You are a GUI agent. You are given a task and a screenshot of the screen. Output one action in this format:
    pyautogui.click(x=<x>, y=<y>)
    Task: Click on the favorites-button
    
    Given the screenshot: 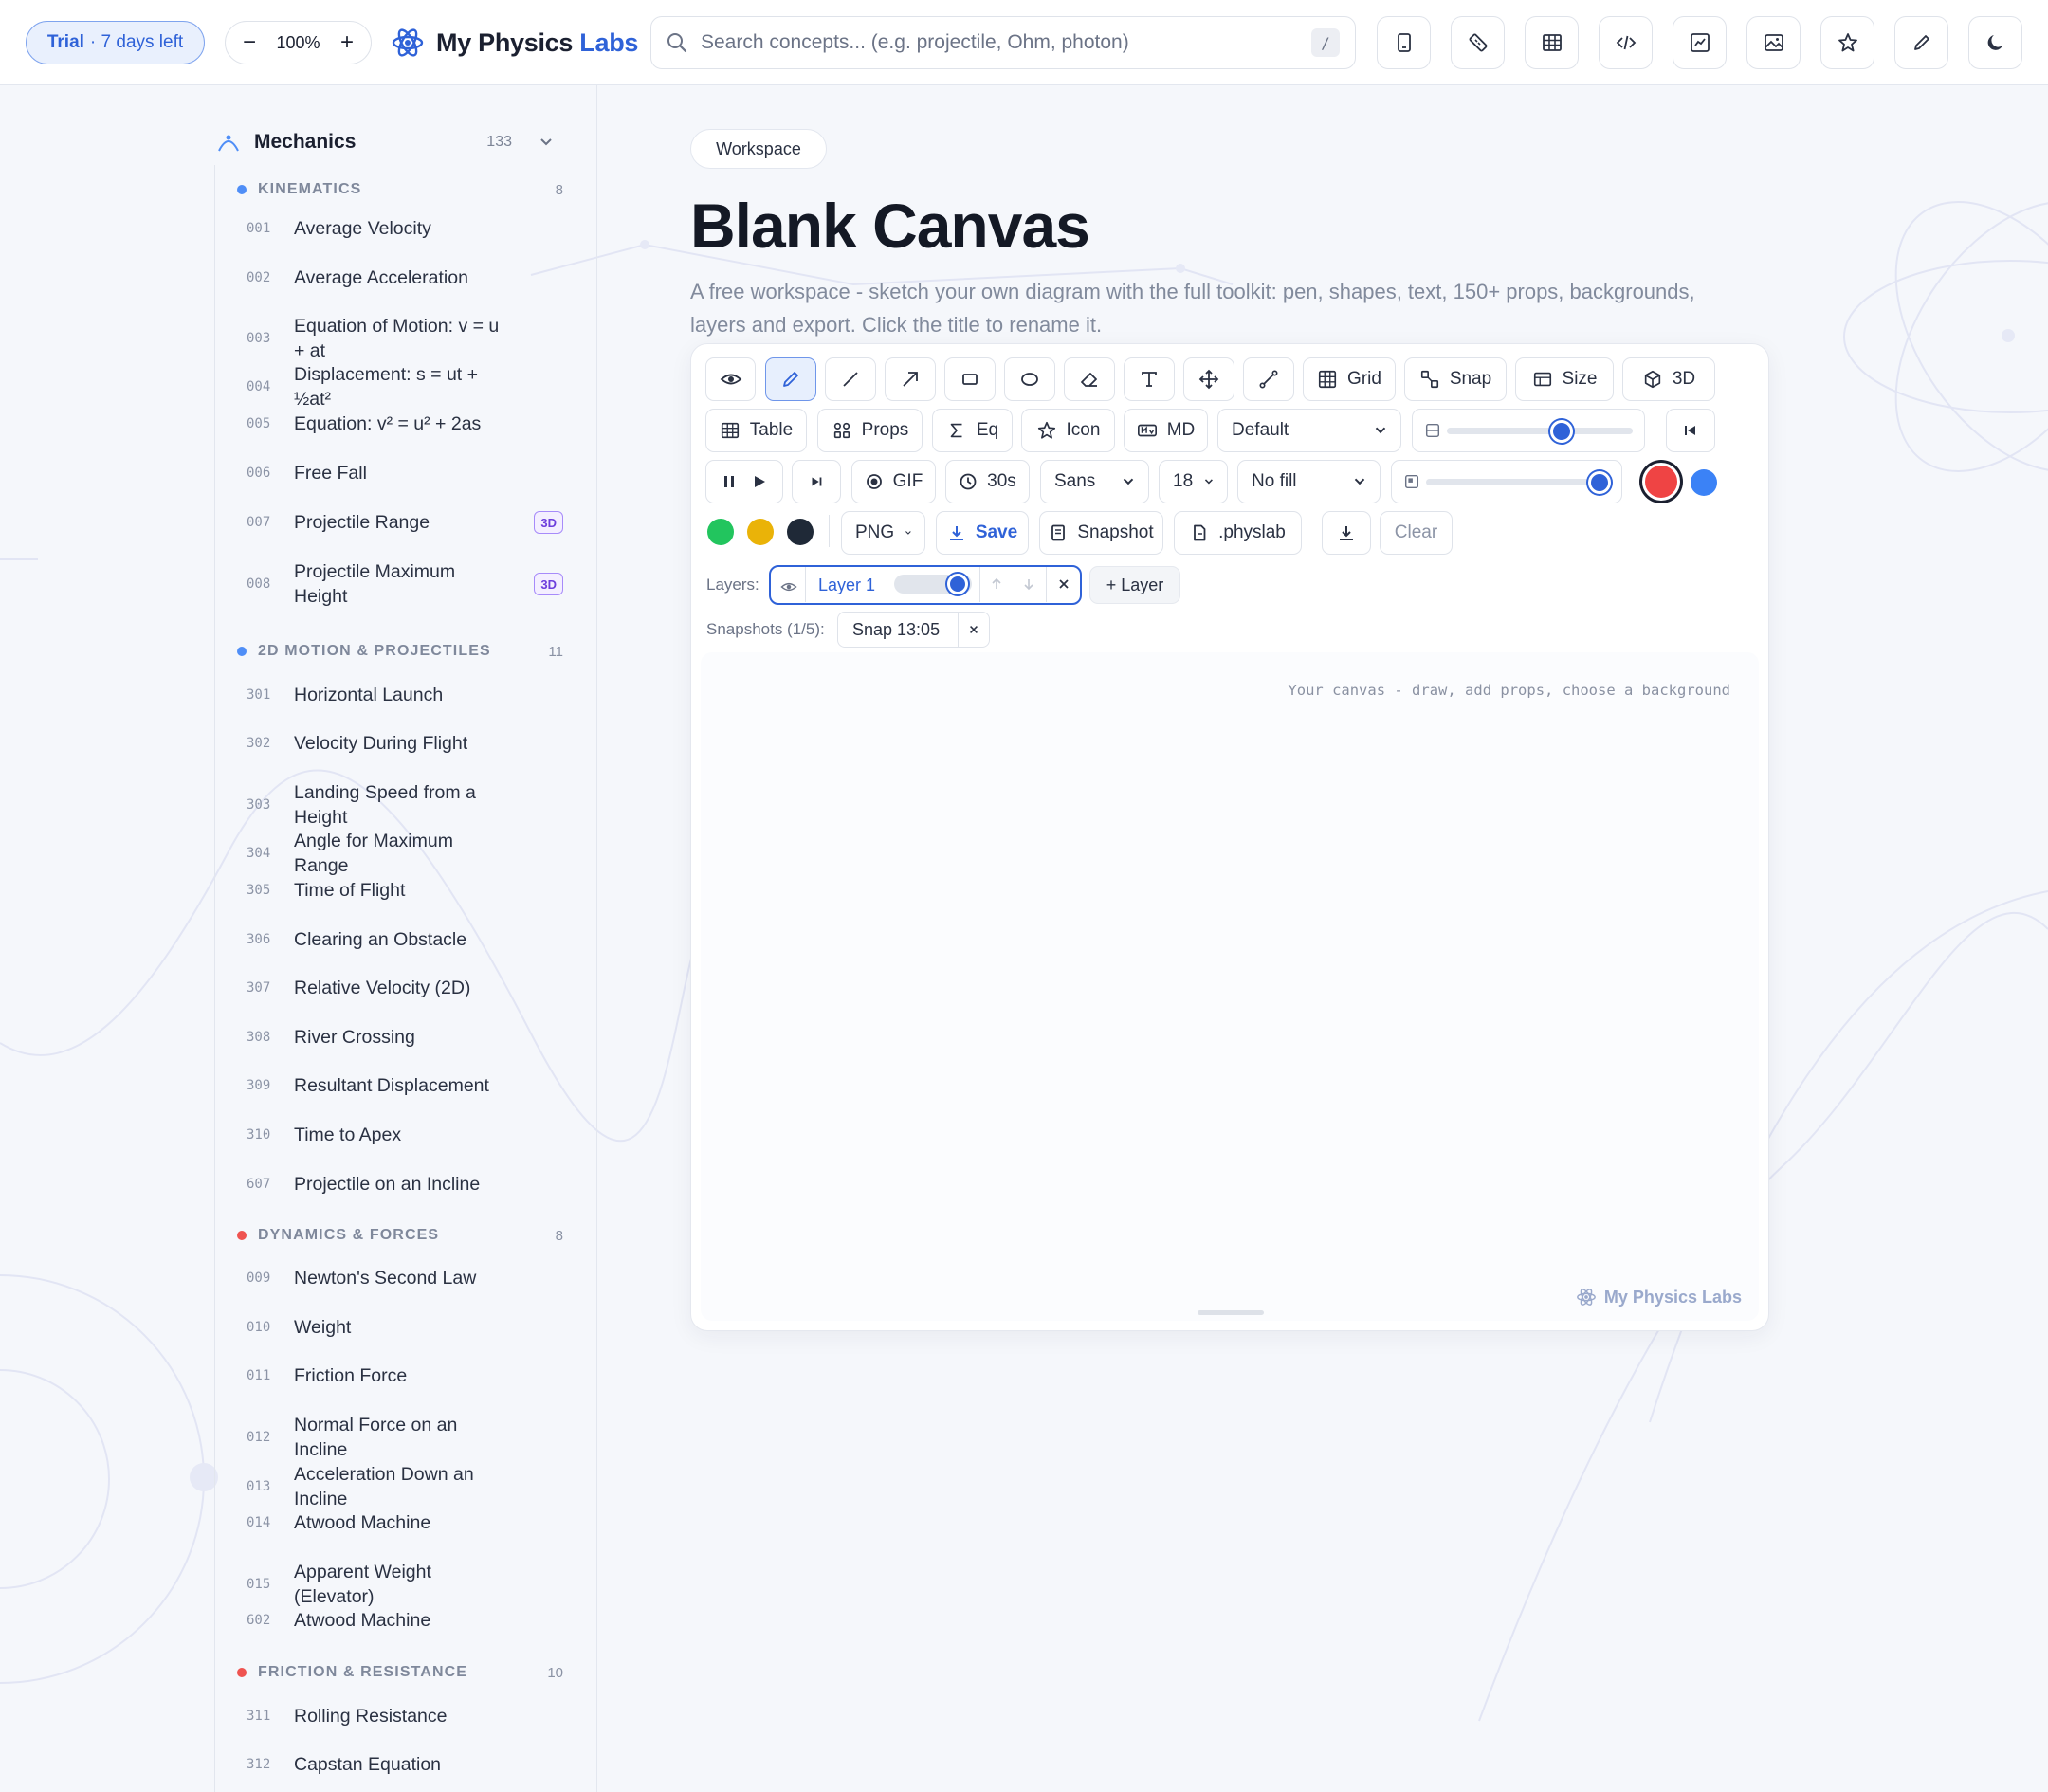 What is the action you would take?
    pyautogui.click(x=1847, y=42)
    